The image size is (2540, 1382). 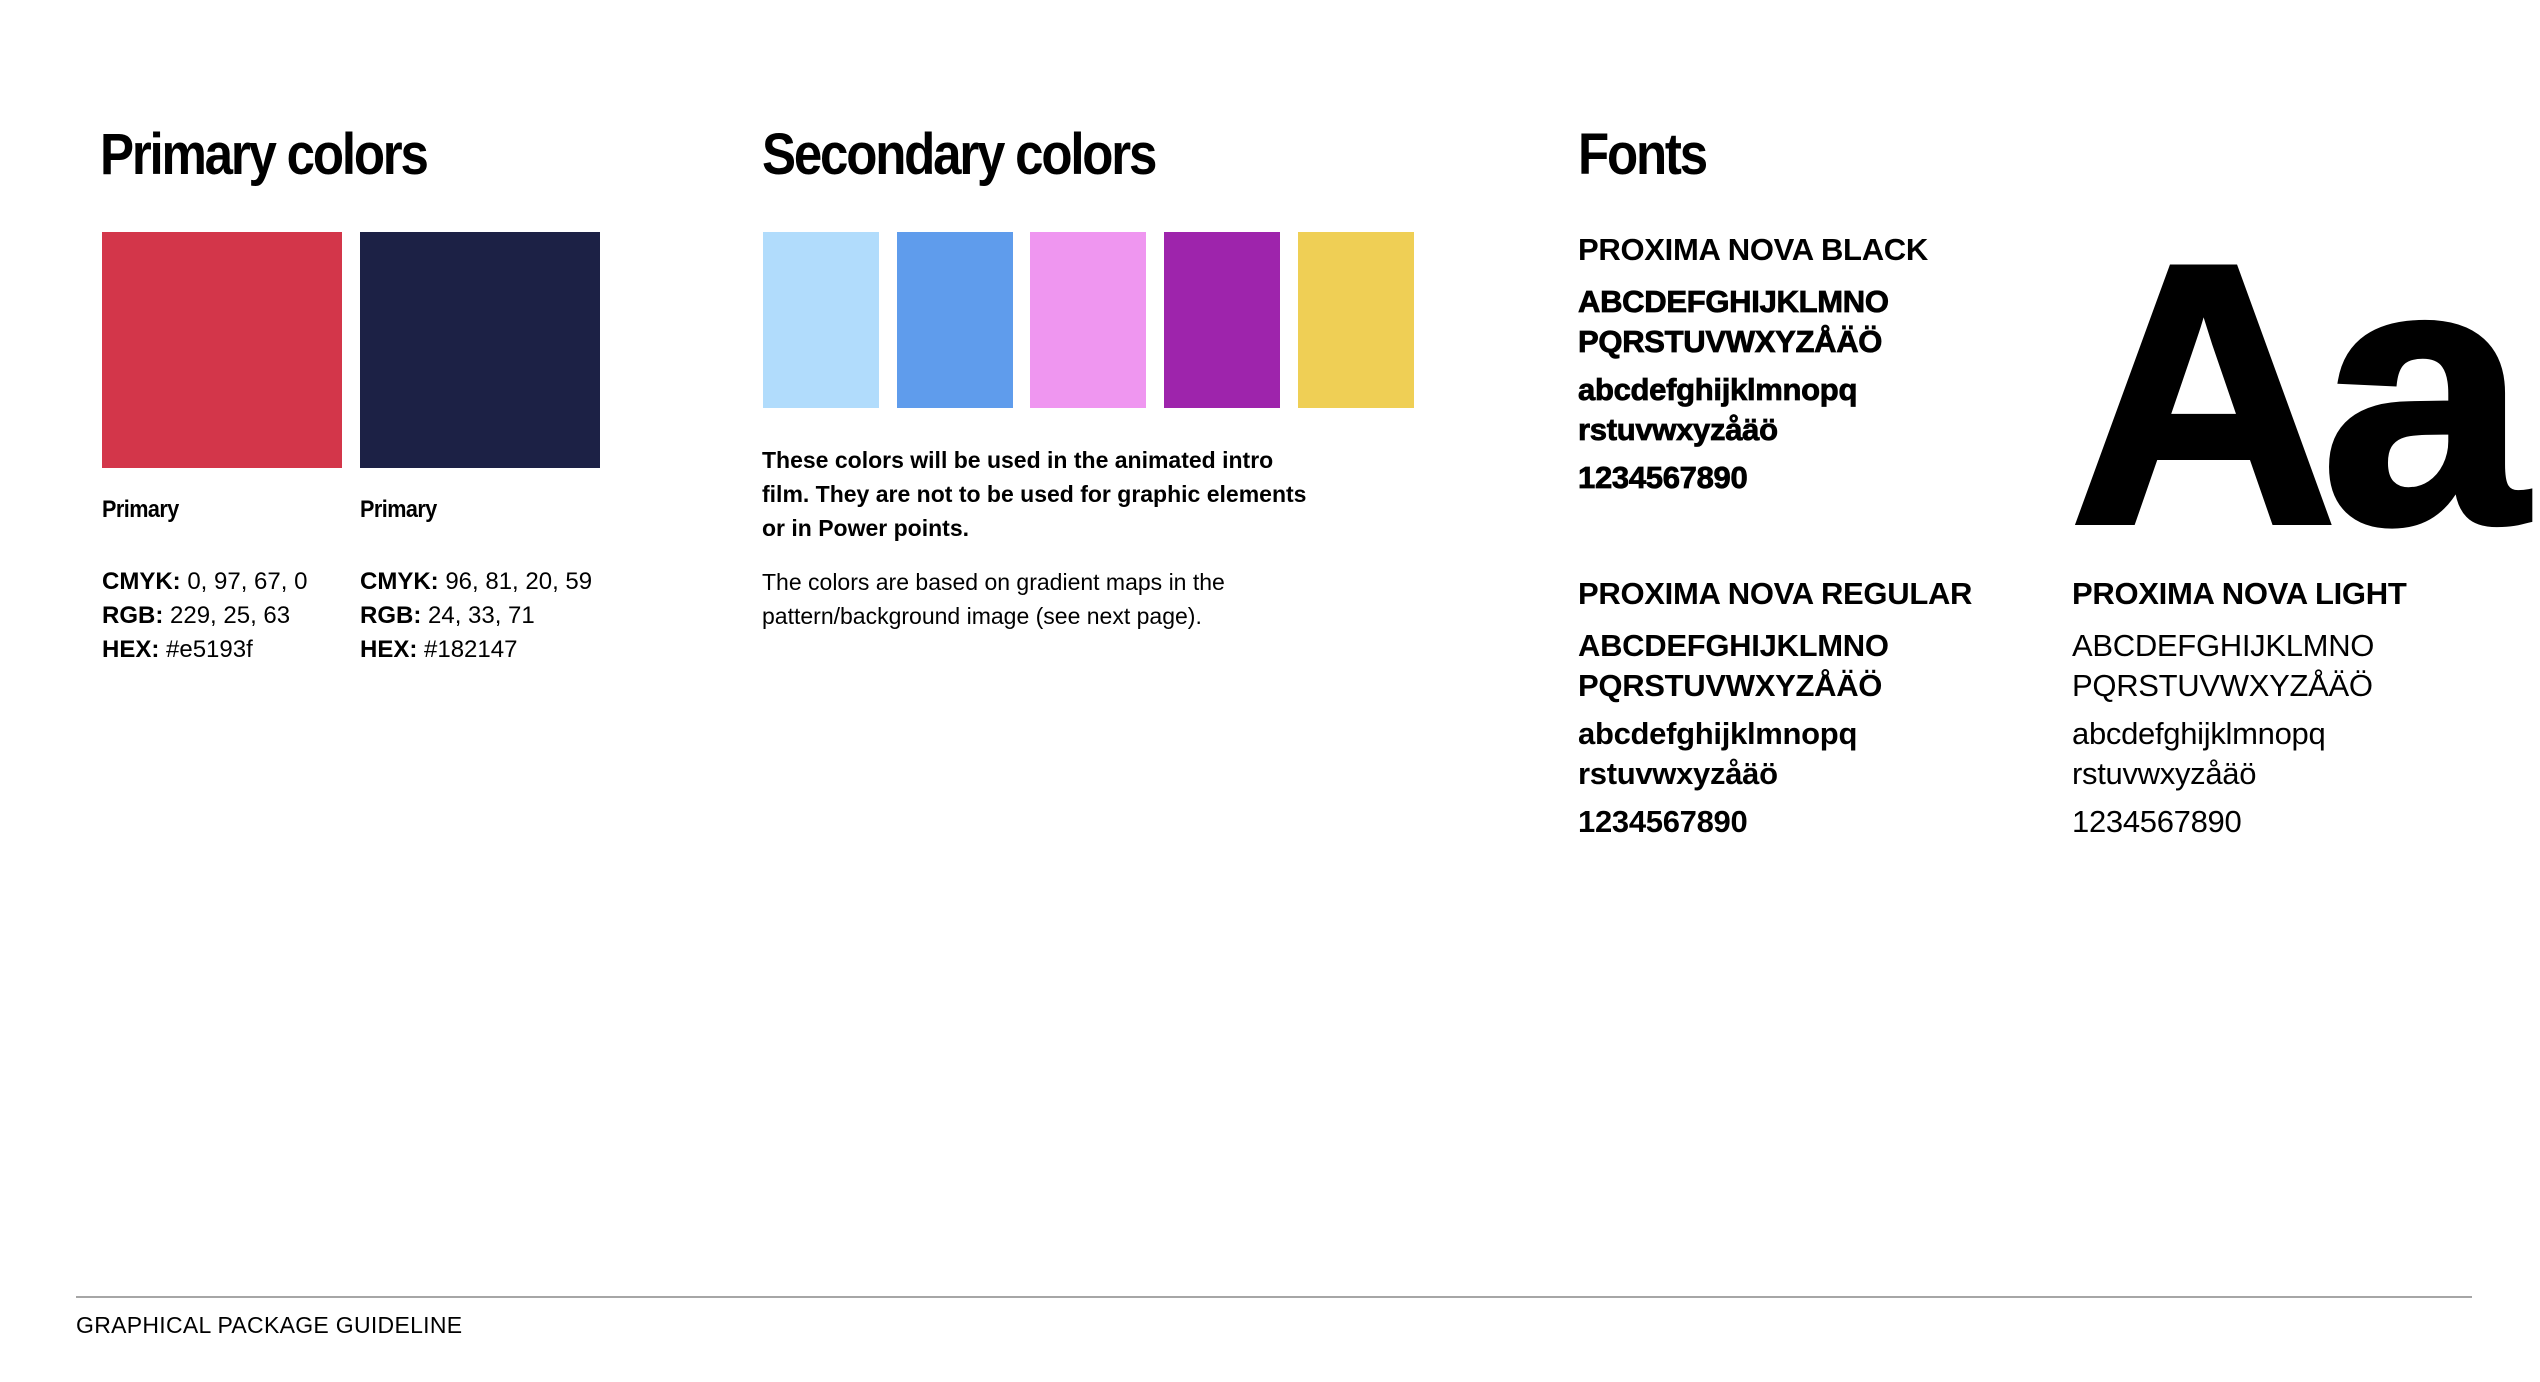 I want to click on font-specimen-aa: Aa, so click(x=2298, y=394).